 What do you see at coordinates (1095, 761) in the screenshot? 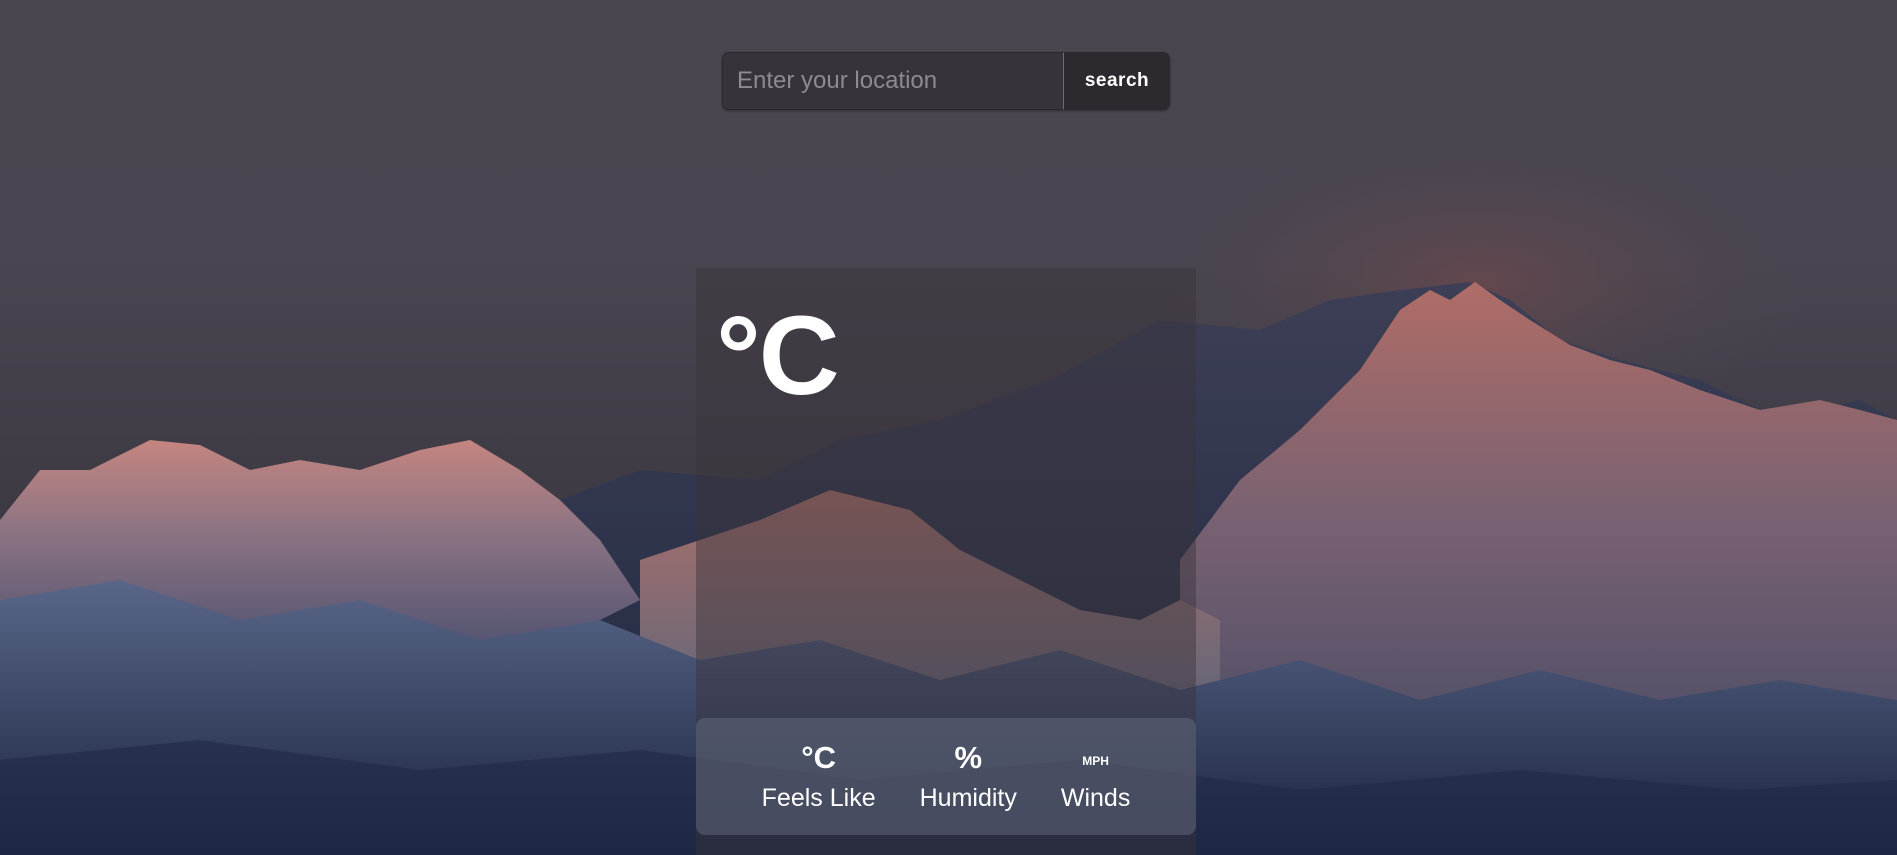
I see `winds-value: MPH` at bounding box center [1095, 761].